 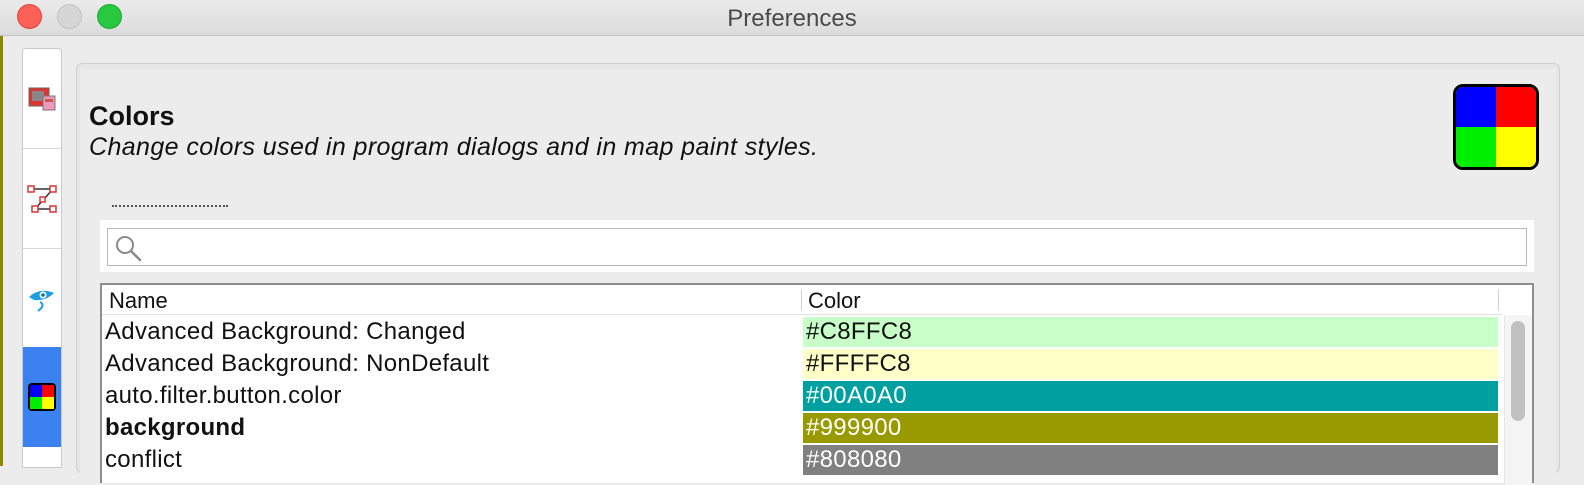 What do you see at coordinates (297, 363) in the screenshot?
I see `color-name-cell: Advanced Background: NonDefault` at bounding box center [297, 363].